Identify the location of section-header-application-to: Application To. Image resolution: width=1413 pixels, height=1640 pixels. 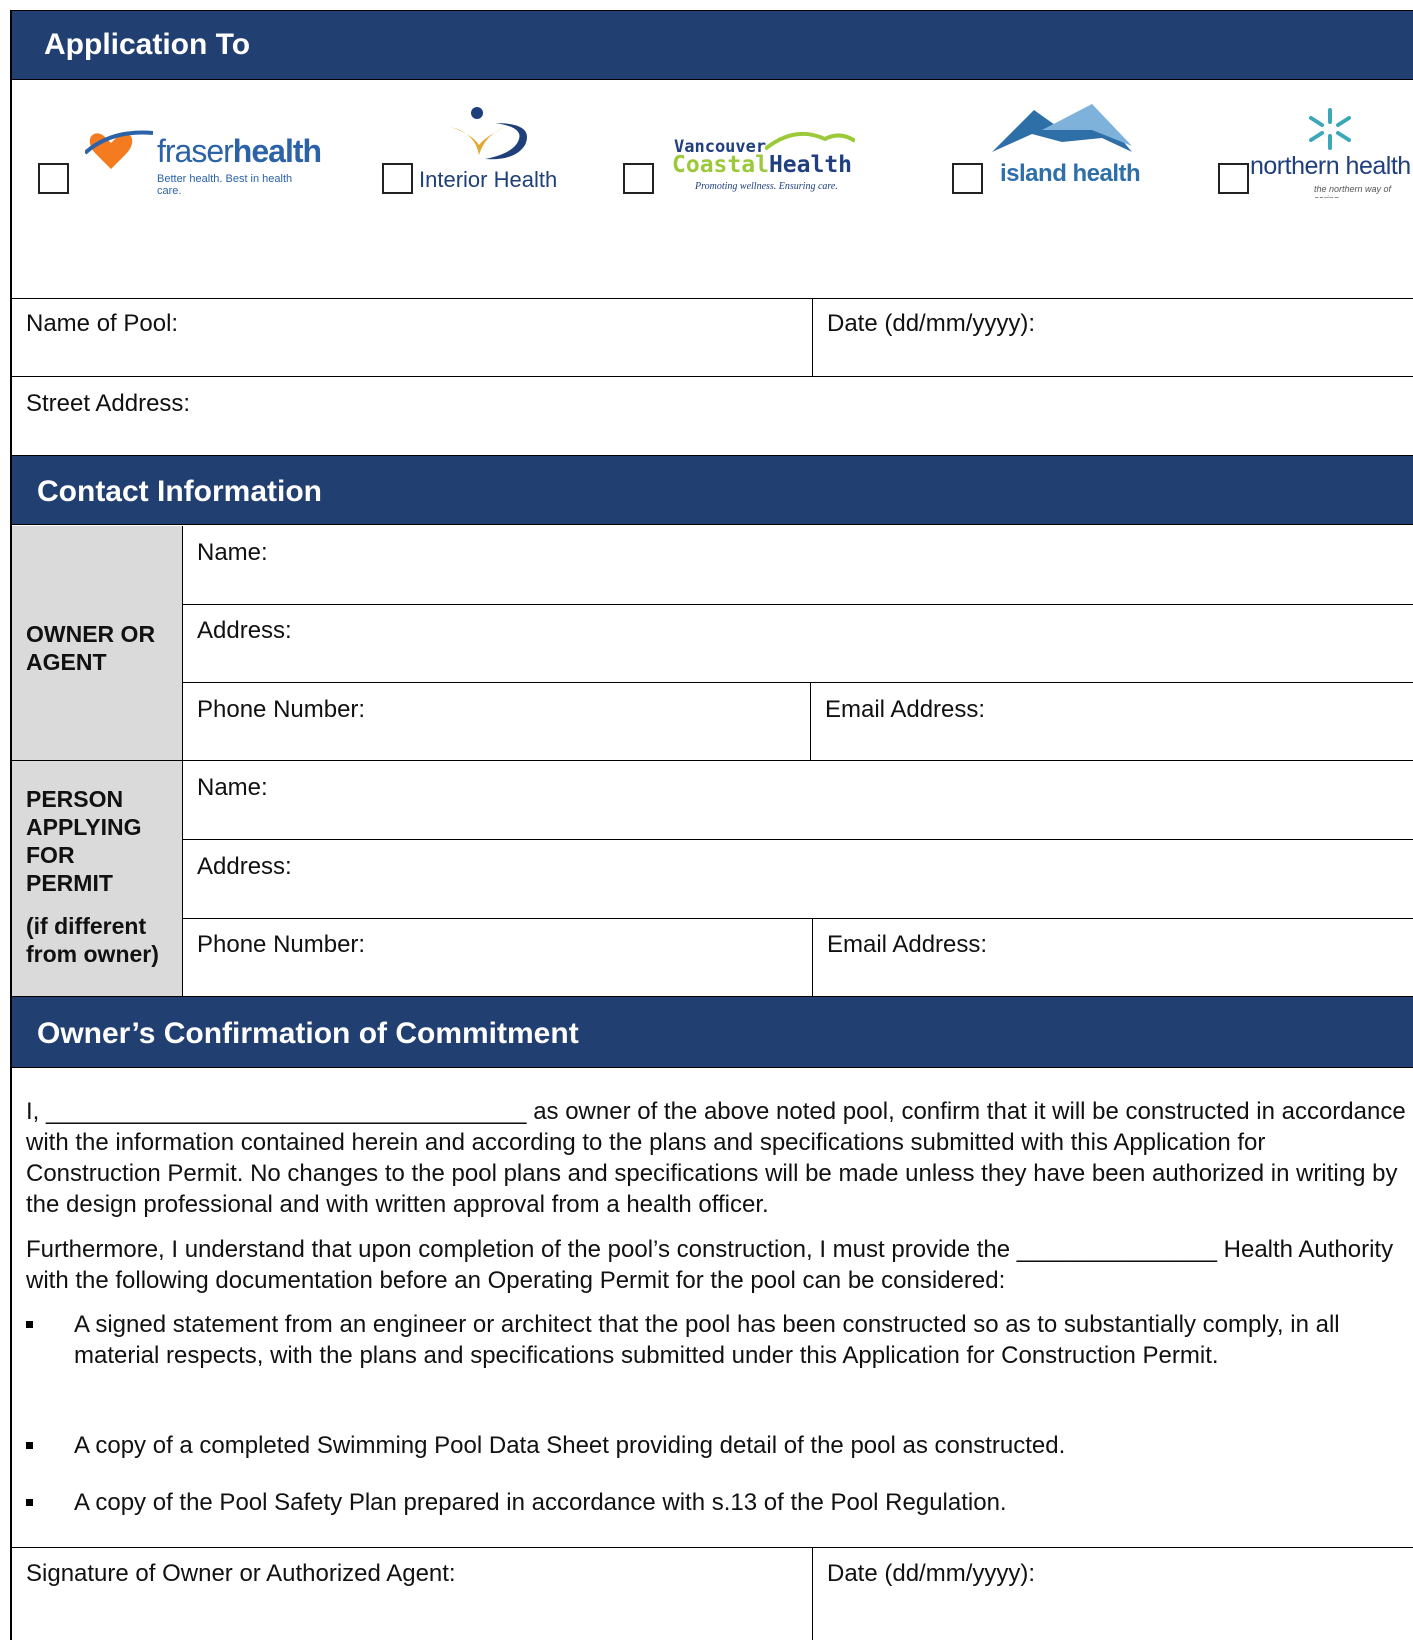
(712, 45).